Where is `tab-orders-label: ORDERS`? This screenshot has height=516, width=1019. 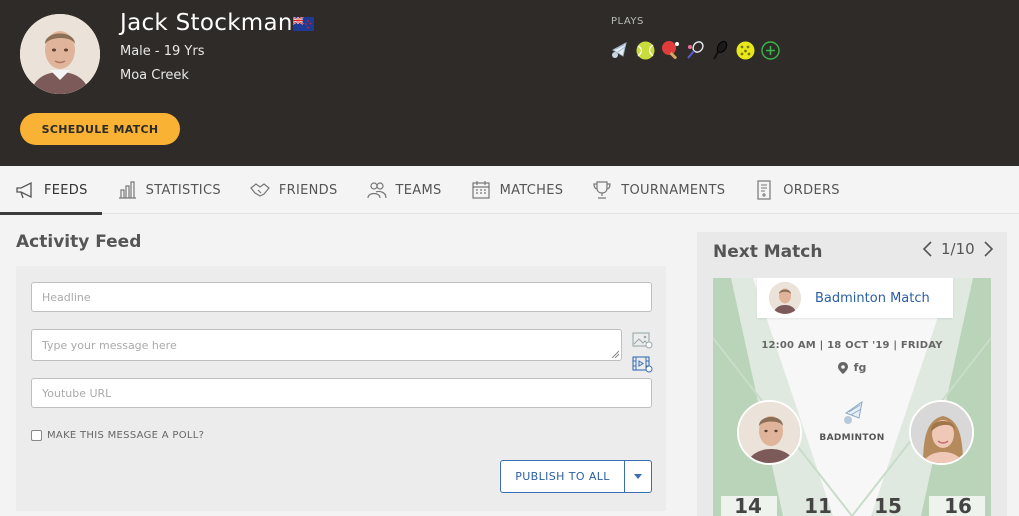 tab-orders-label: ORDERS is located at coordinates (811, 190).